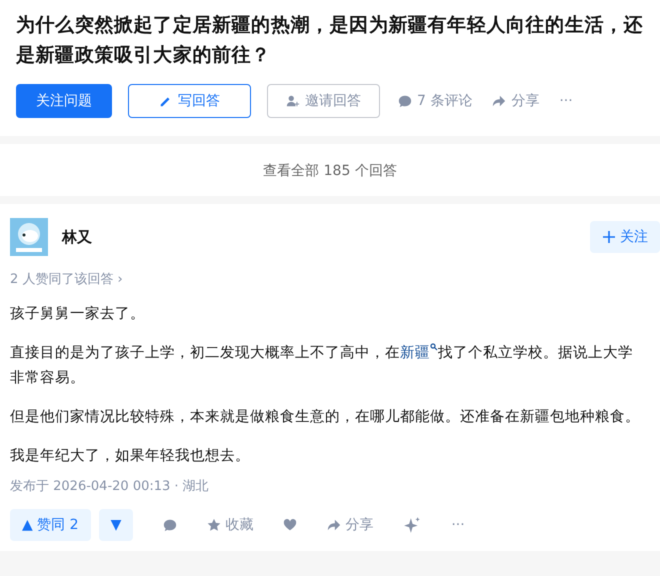 The height and width of the screenshot is (576, 660). I want to click on plus-icon, so click(609, 237).